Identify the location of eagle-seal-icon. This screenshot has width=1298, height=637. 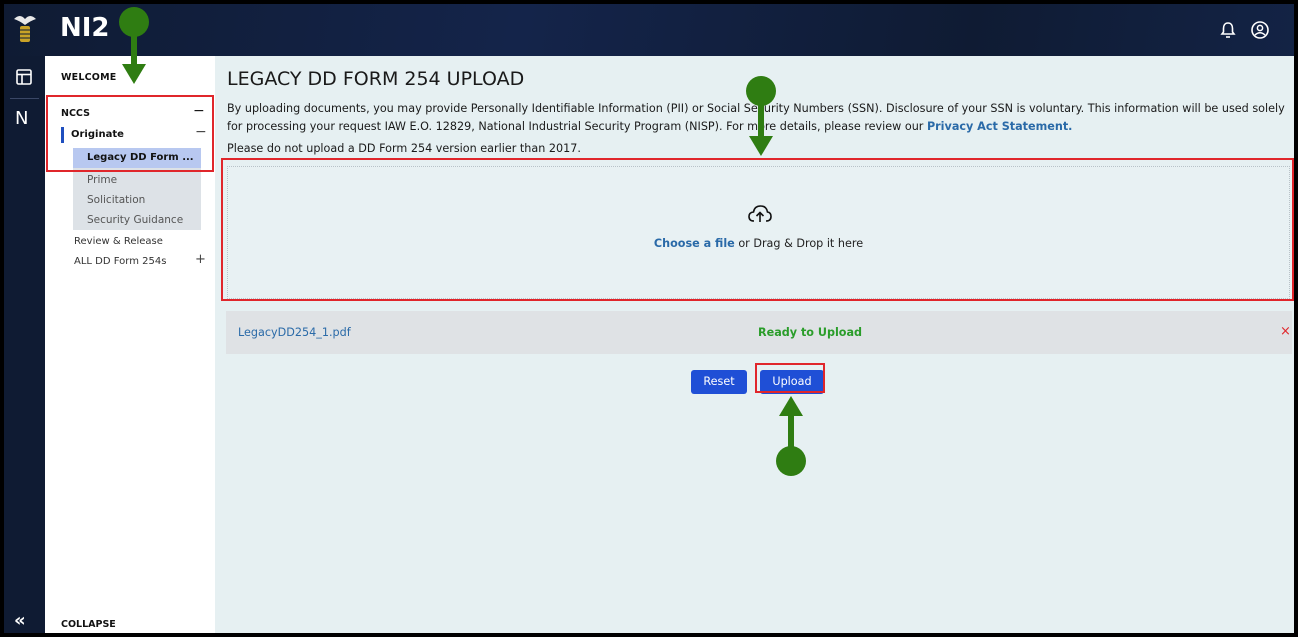
(25, 29).